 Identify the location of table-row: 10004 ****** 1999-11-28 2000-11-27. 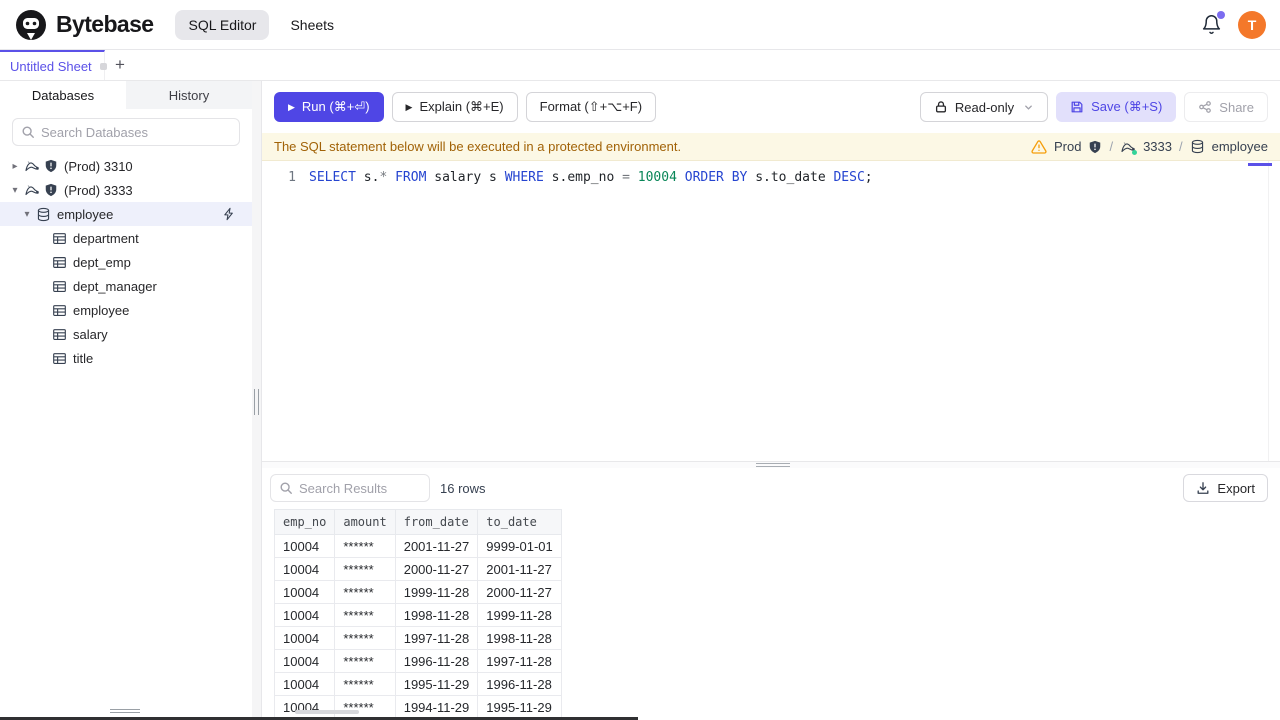
(418, 592).